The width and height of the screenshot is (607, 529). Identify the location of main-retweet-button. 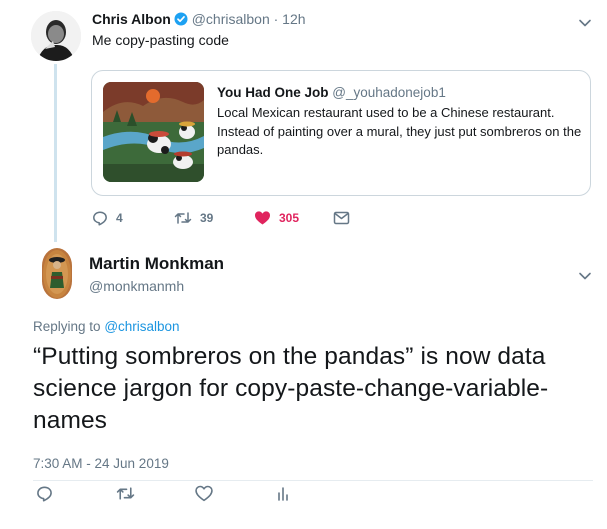
(125, 496).